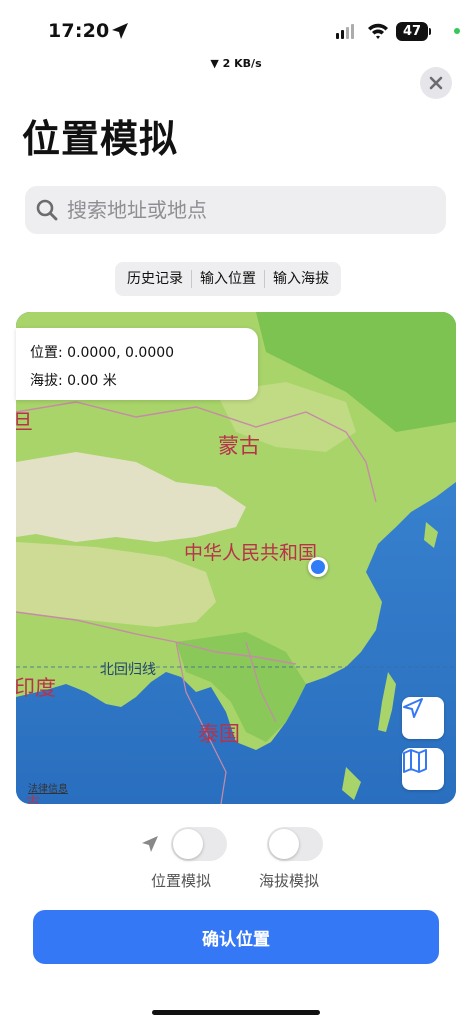 Image resolution: width=472 pixels, height=1024 pixels. Describe the element at coordinates (239, 446) in the screenshot. I see `map-label-mongolia: 蒙古` at that location.